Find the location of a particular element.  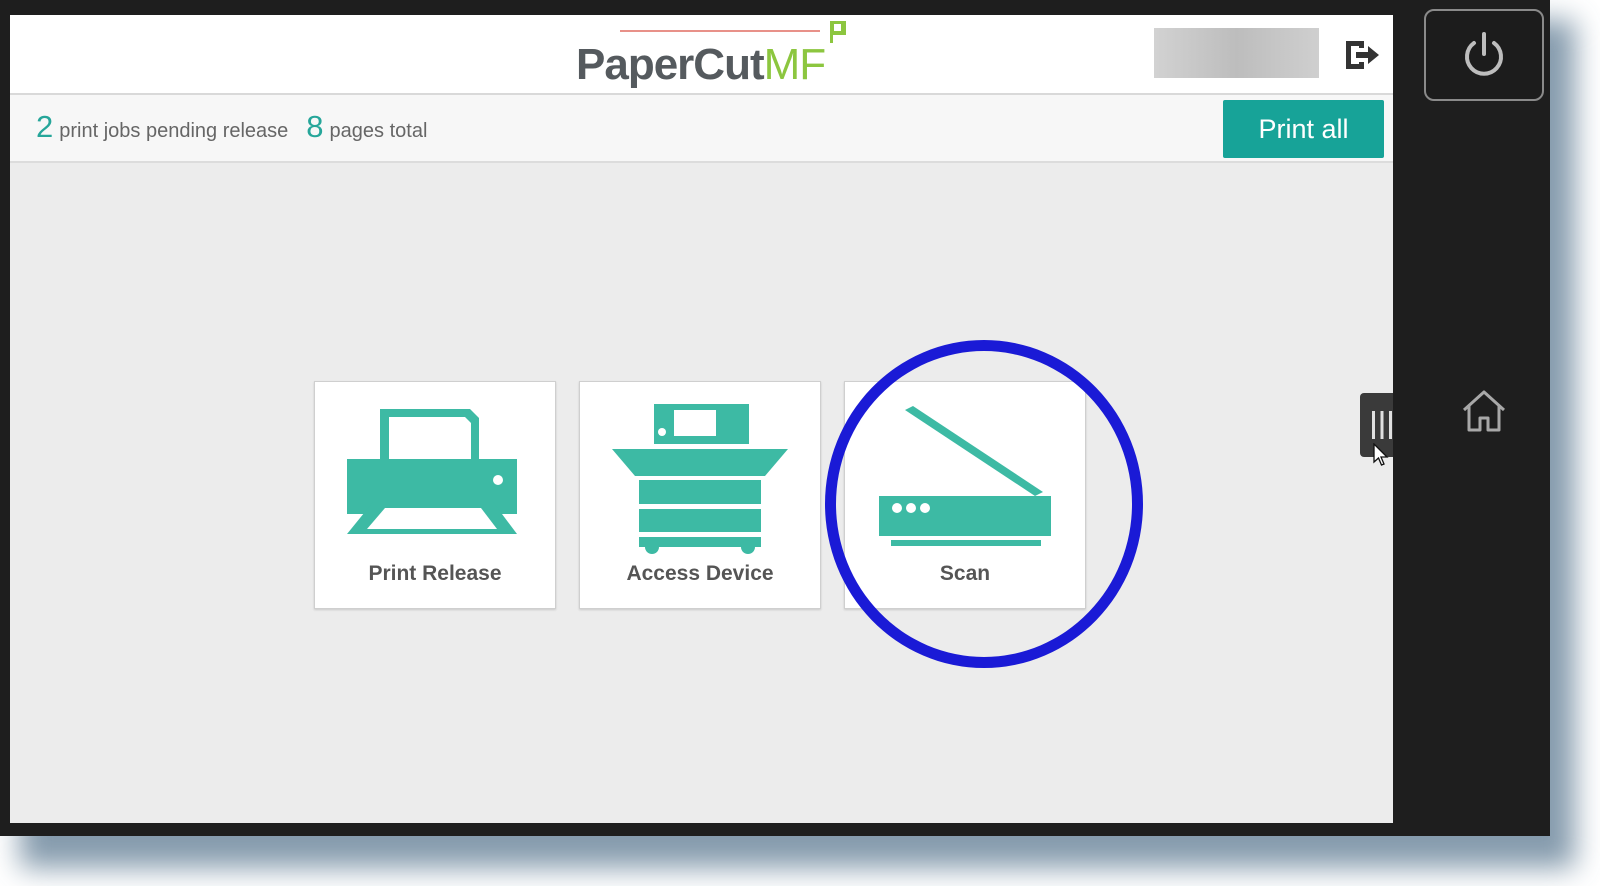

tile-label: Print Release is located at coordinates (435, 573).